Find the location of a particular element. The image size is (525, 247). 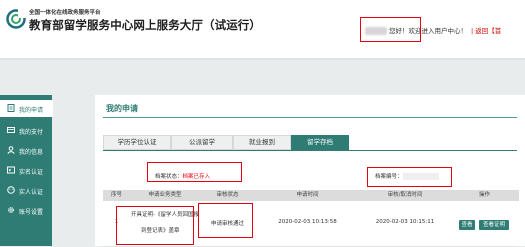

view-button: 查看 is located at coordinates (467, 225).